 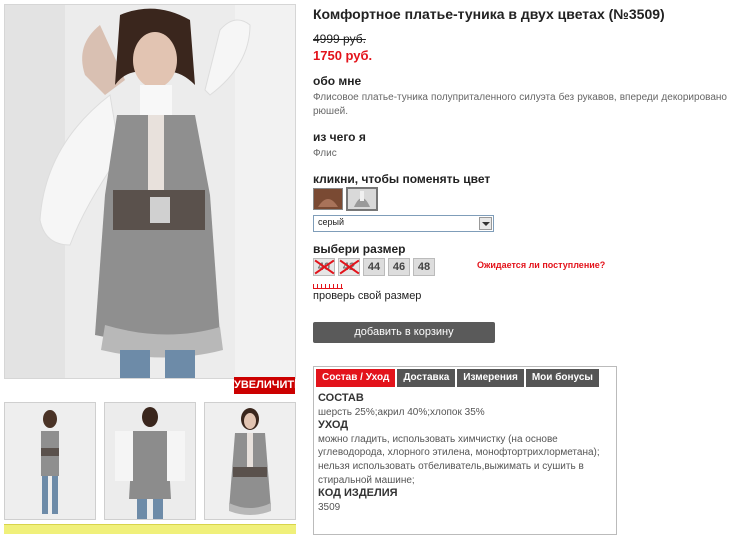 I want to click on tab-composition-care: Состав / Уход, so click(x=356, y=378).